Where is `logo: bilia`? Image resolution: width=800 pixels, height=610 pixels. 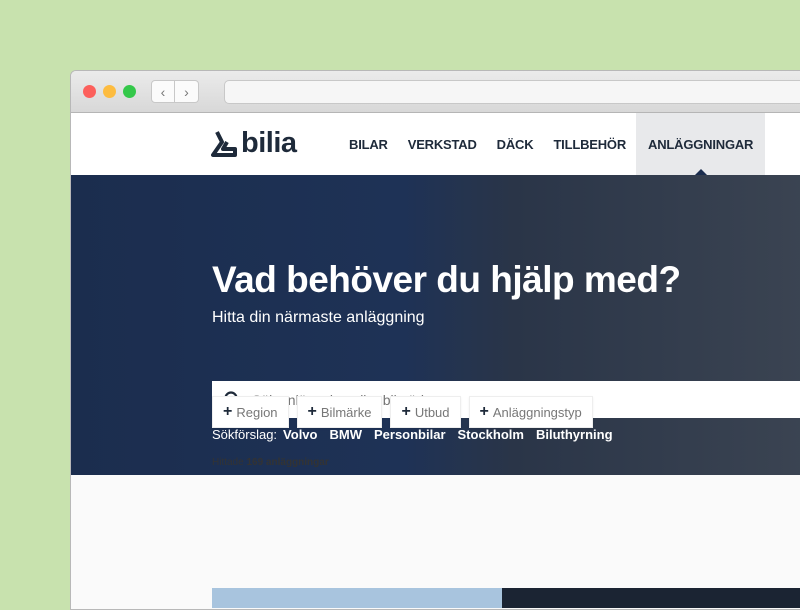
logo: bilia is located at coordinates (254, 143).